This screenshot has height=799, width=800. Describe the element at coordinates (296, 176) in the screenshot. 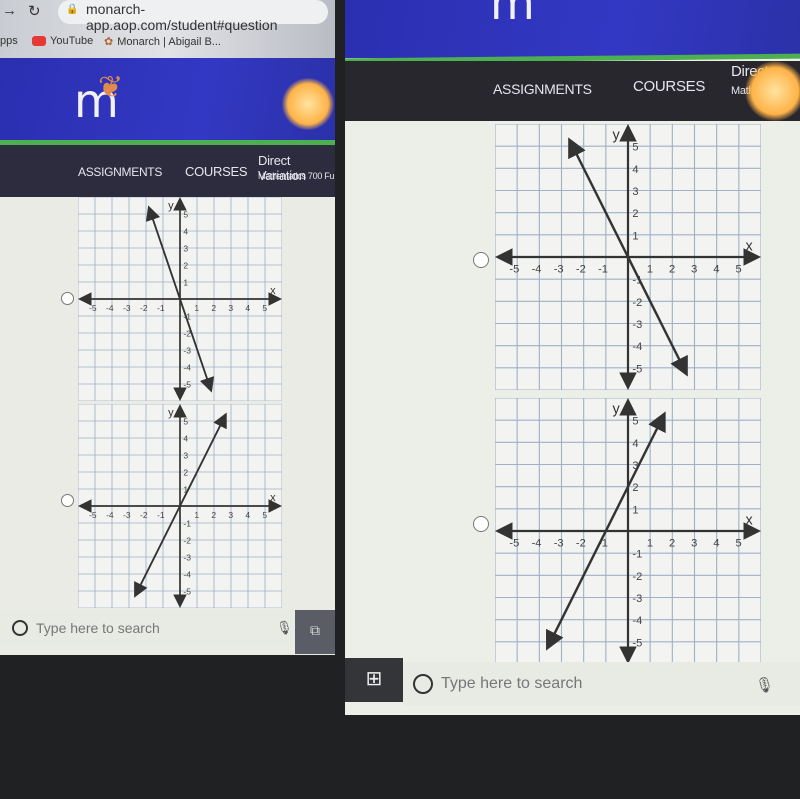

I see `lesson-subtitle: Mathematics 700 Fu` at that location.